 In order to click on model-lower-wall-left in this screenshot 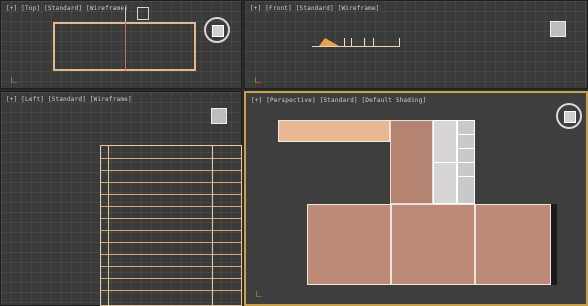, I will do `click(349, 244)`.